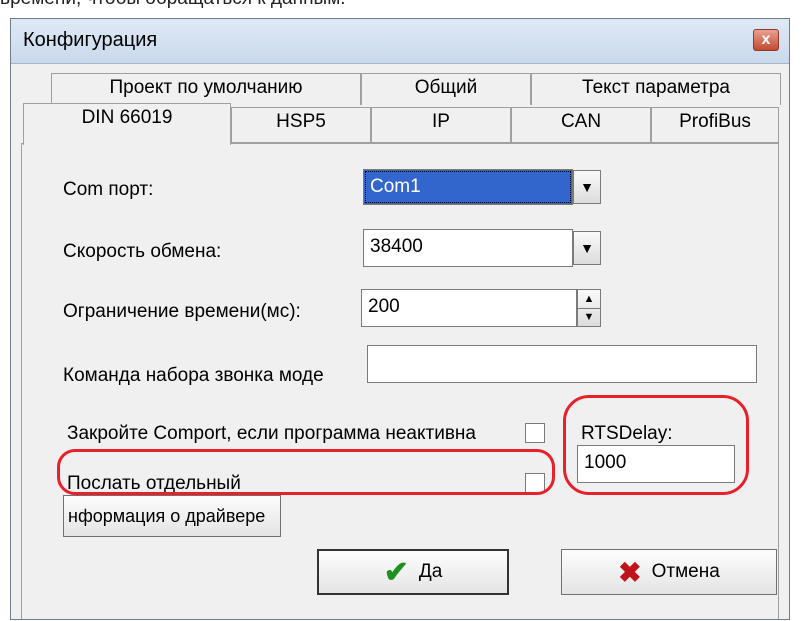  What do you see at coordinates (396, 572) in the screenshot?
I see `check-icon: ✔` at bounding box center [396, 572].